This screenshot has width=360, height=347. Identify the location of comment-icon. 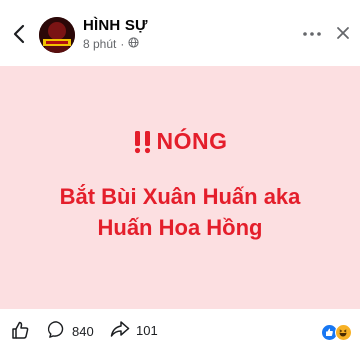
(56, 331).